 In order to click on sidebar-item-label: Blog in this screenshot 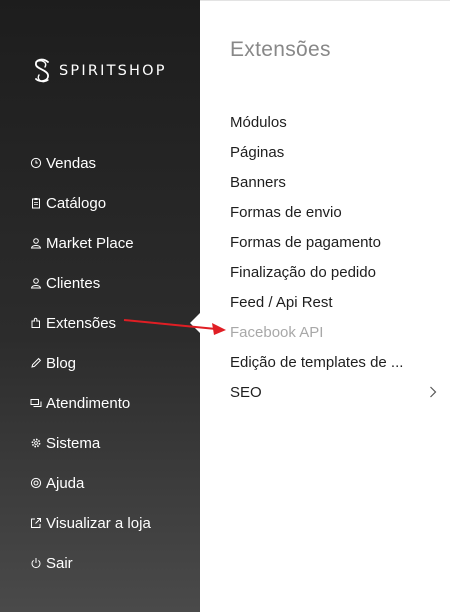, I will do `click(61, 363)`.